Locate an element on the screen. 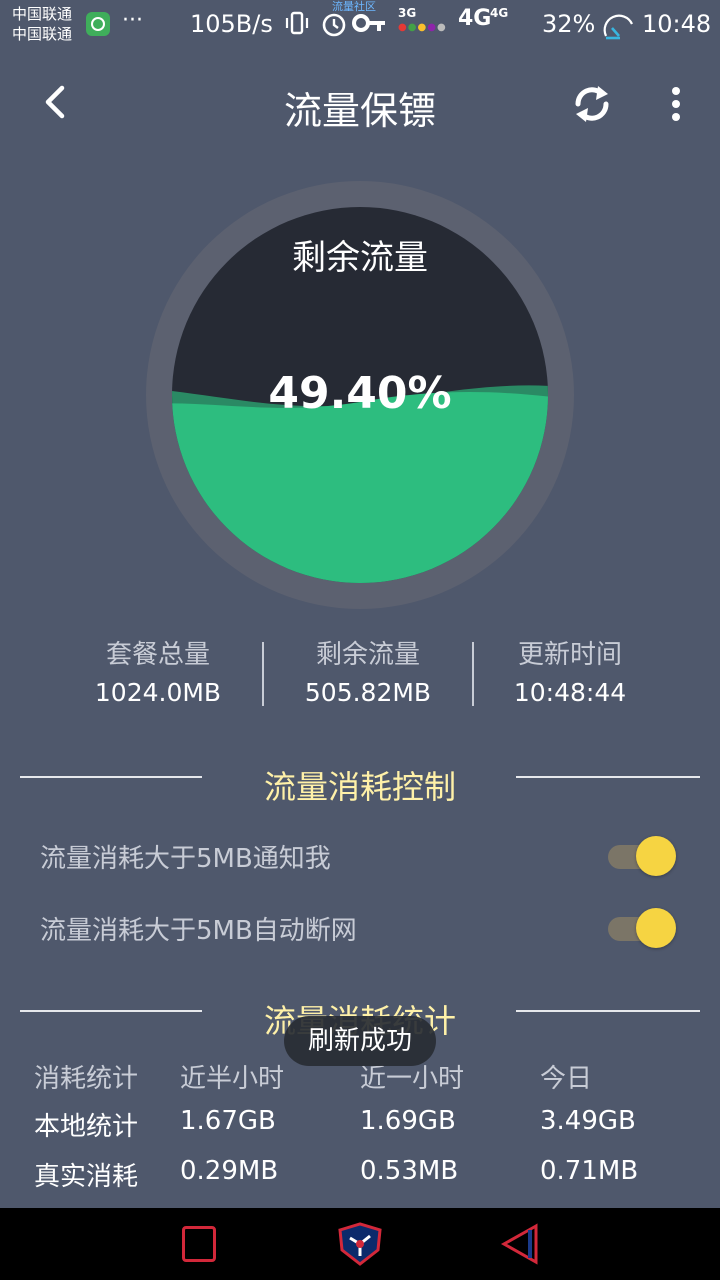 The height and width of the screenshot is (1280, 720). carrier-names: 中国联通 中国联通 is located at coordinates (42, 24).